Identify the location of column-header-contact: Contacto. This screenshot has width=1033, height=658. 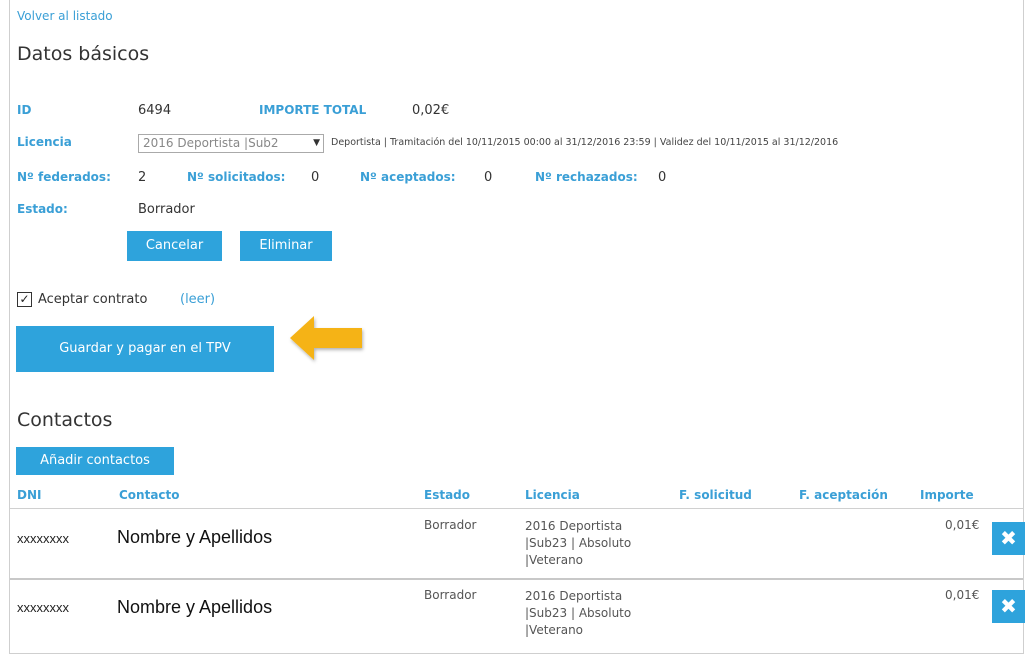
(149, 495).